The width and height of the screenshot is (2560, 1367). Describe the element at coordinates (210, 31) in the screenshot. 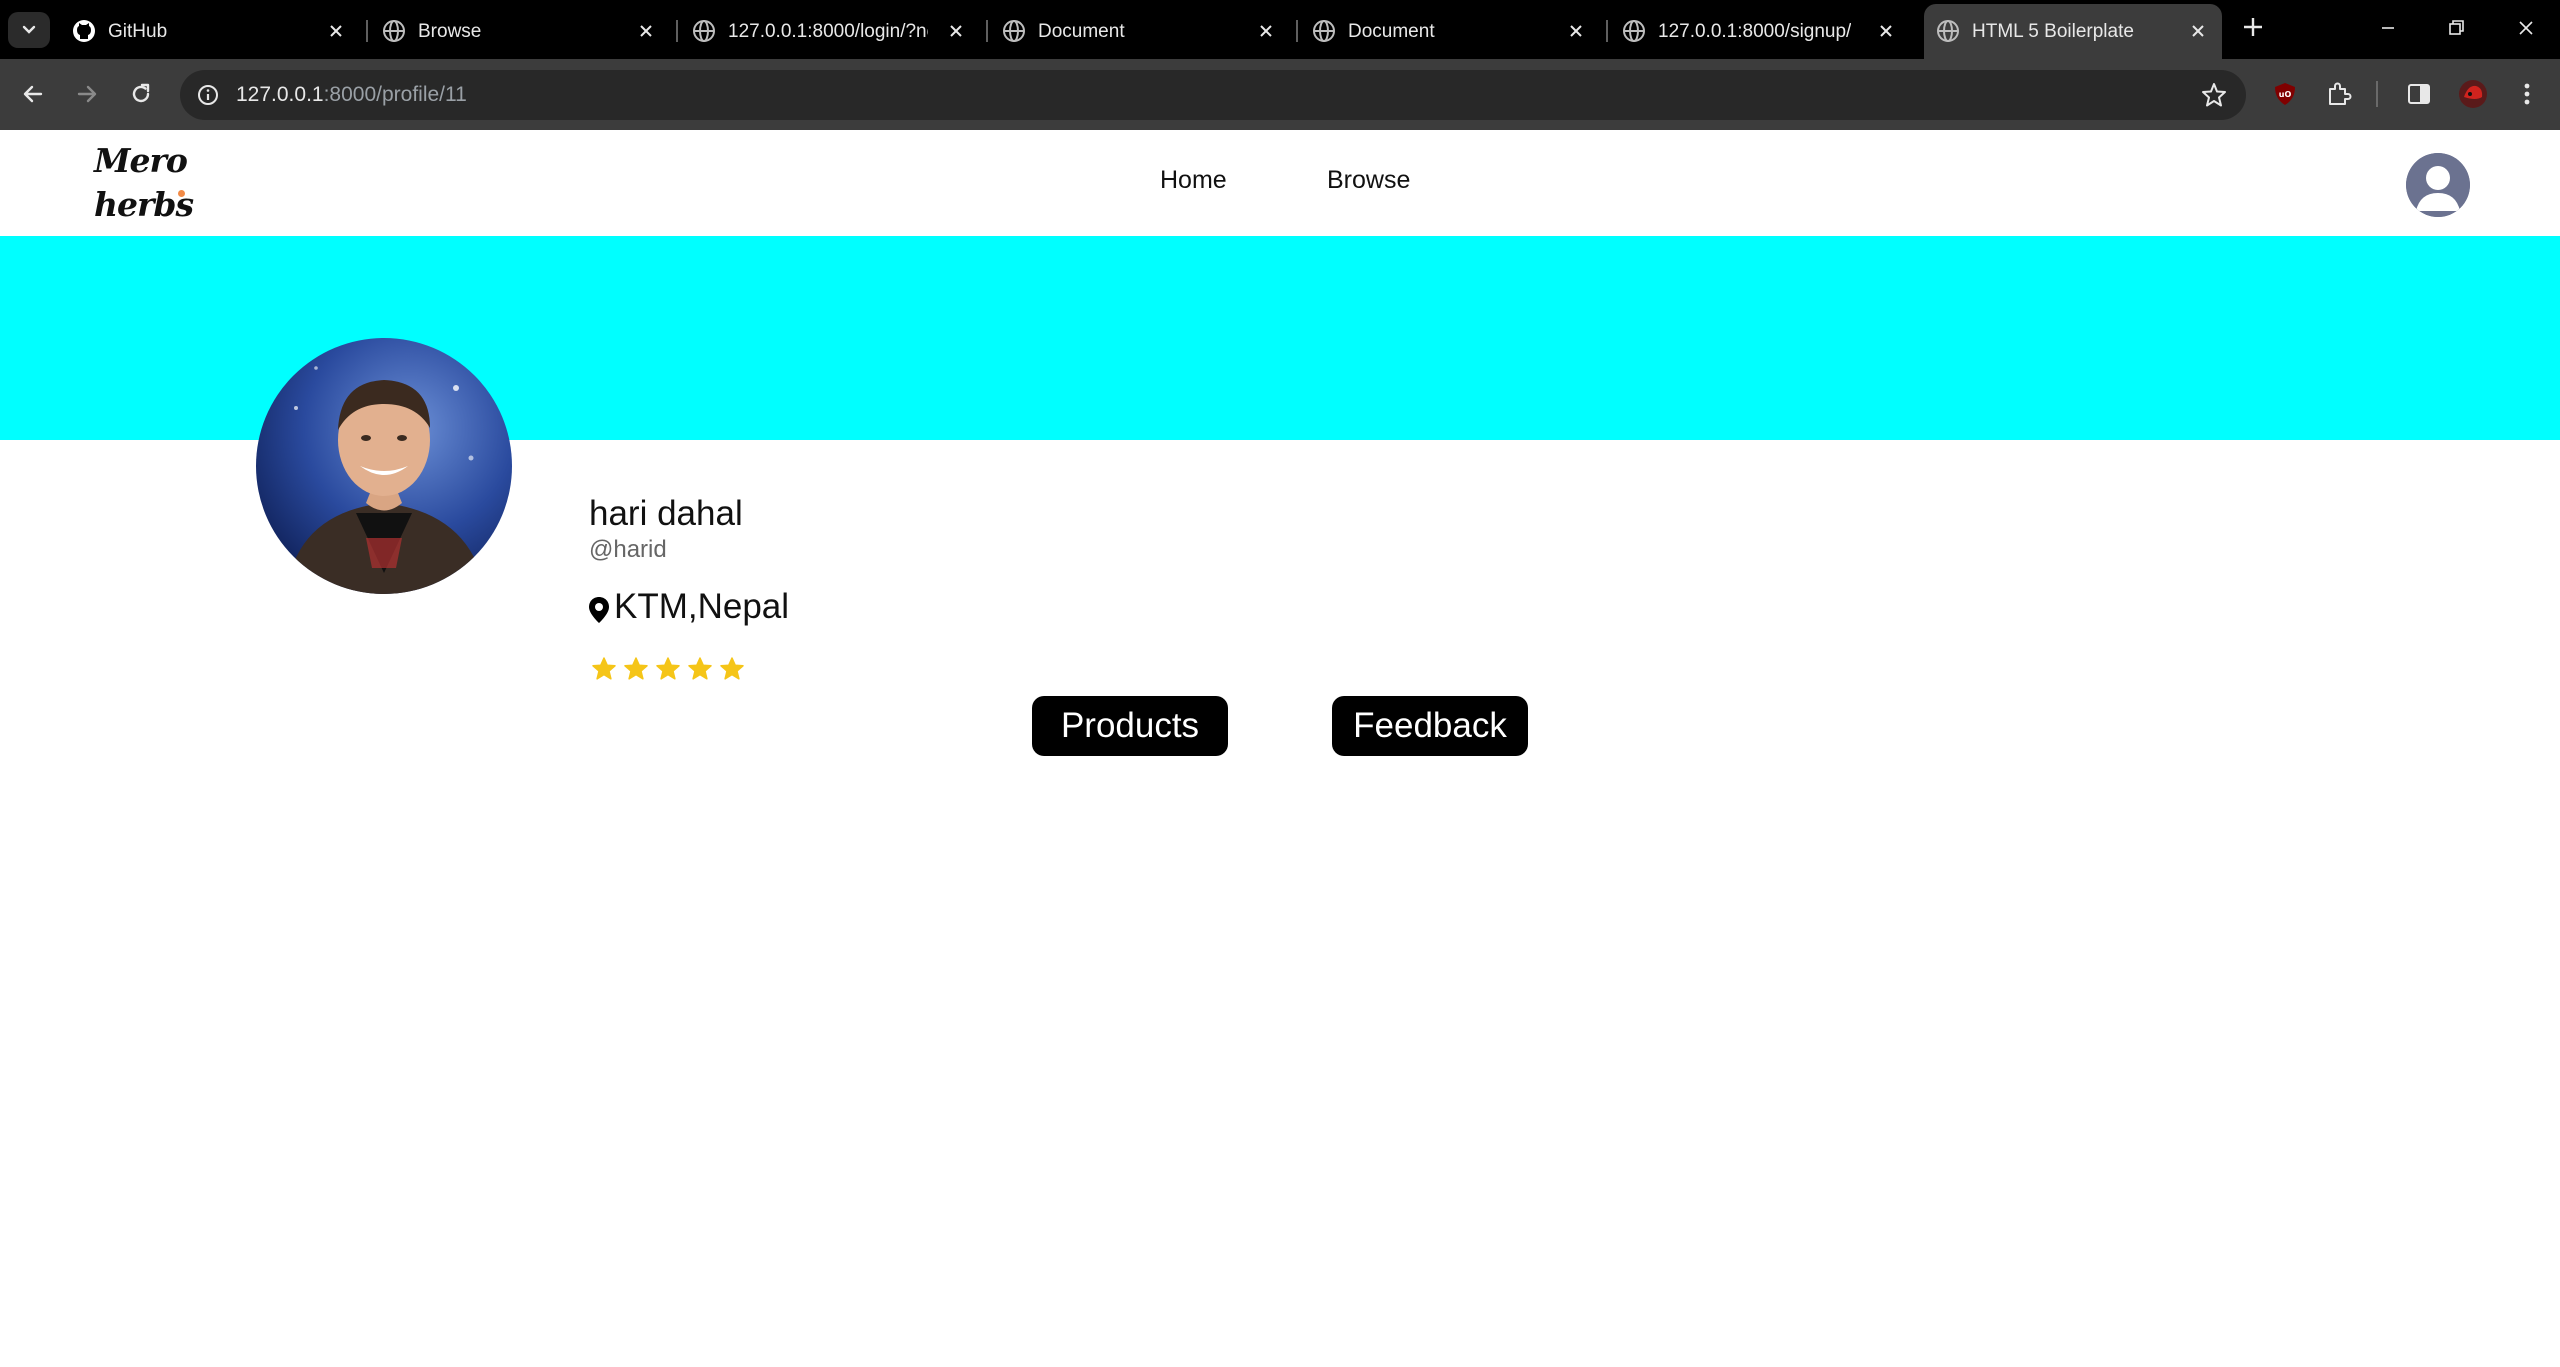

I see `tab-github: GitHub` at that location.